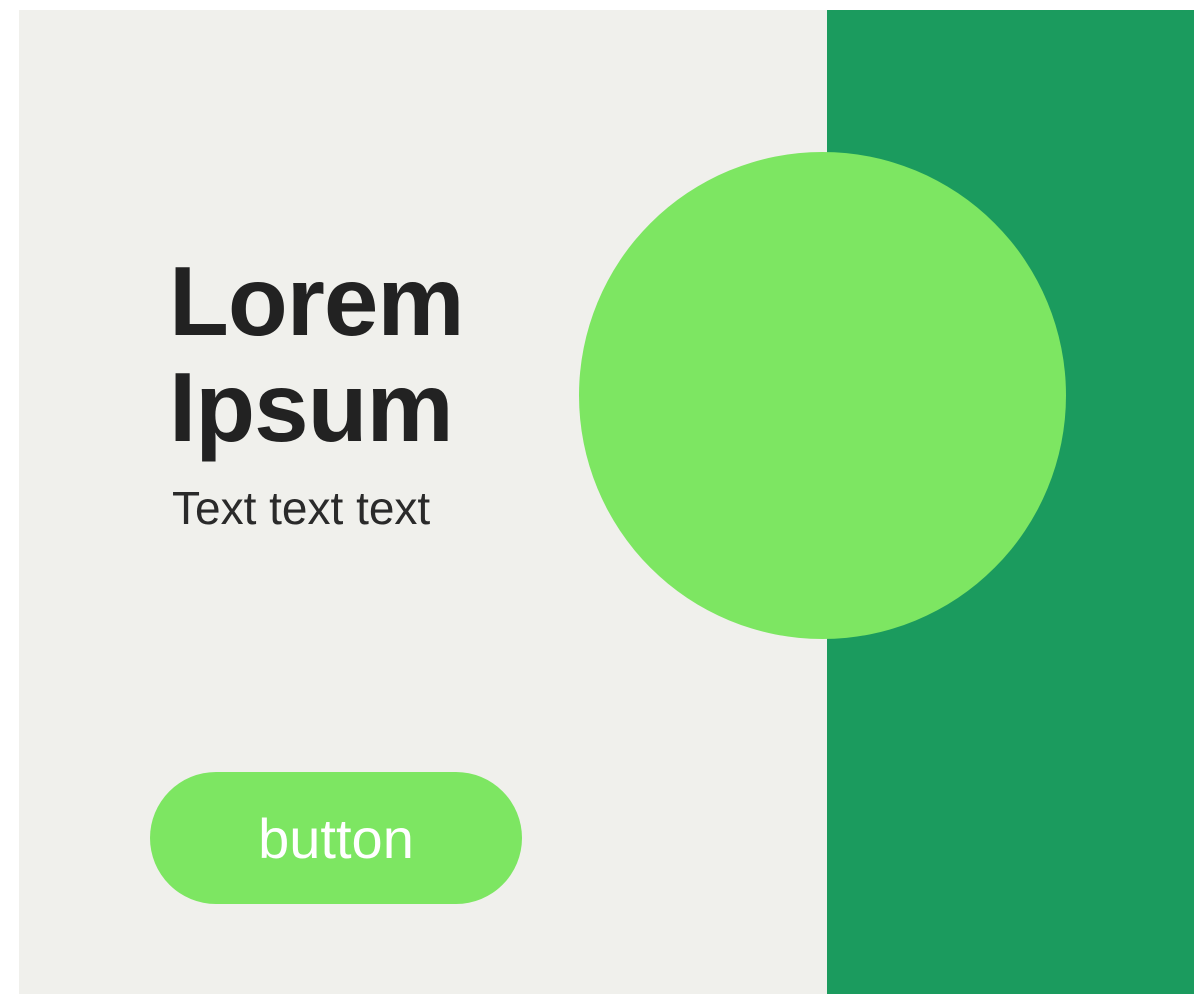 This screenshot has height=994, width=1194. I want to click on cta-button: button, so click(336, 838).